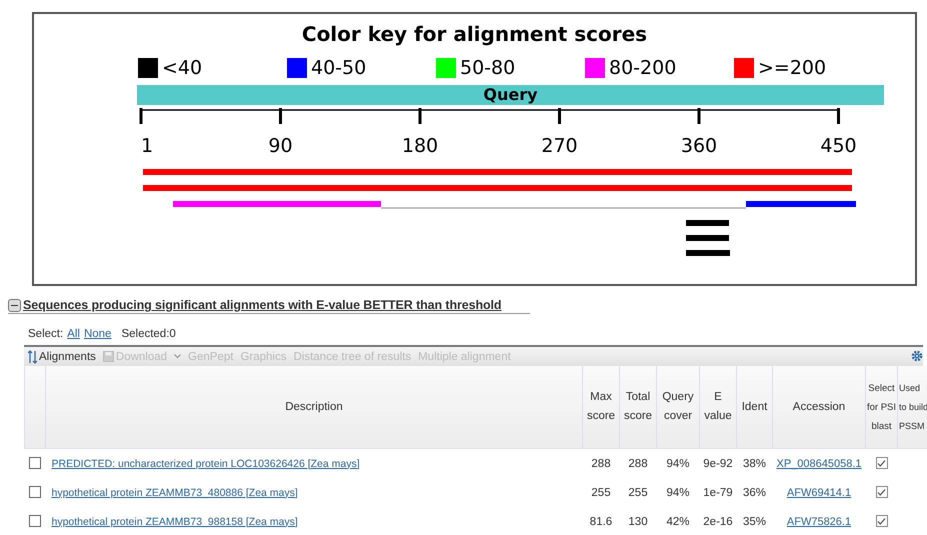  Describe the element at coordinates (559, 146) in the screenshot. I see `tick-label: 270` at that location.